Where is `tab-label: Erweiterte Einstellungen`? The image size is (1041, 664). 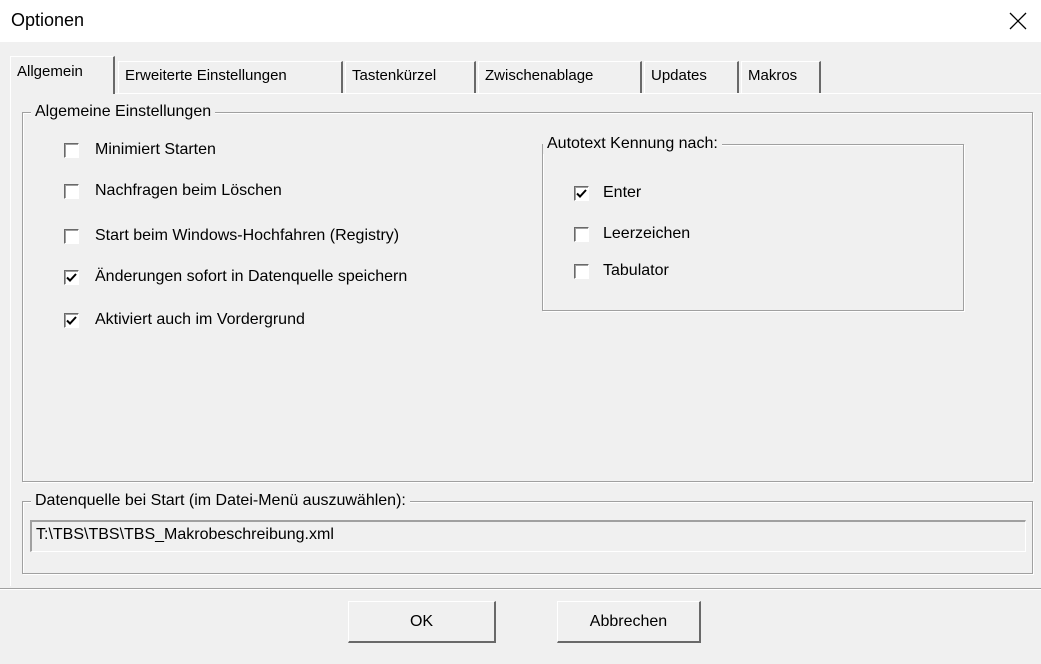 tab-label: Erweiterte Einstellungen is located at coordinates (206, 75).